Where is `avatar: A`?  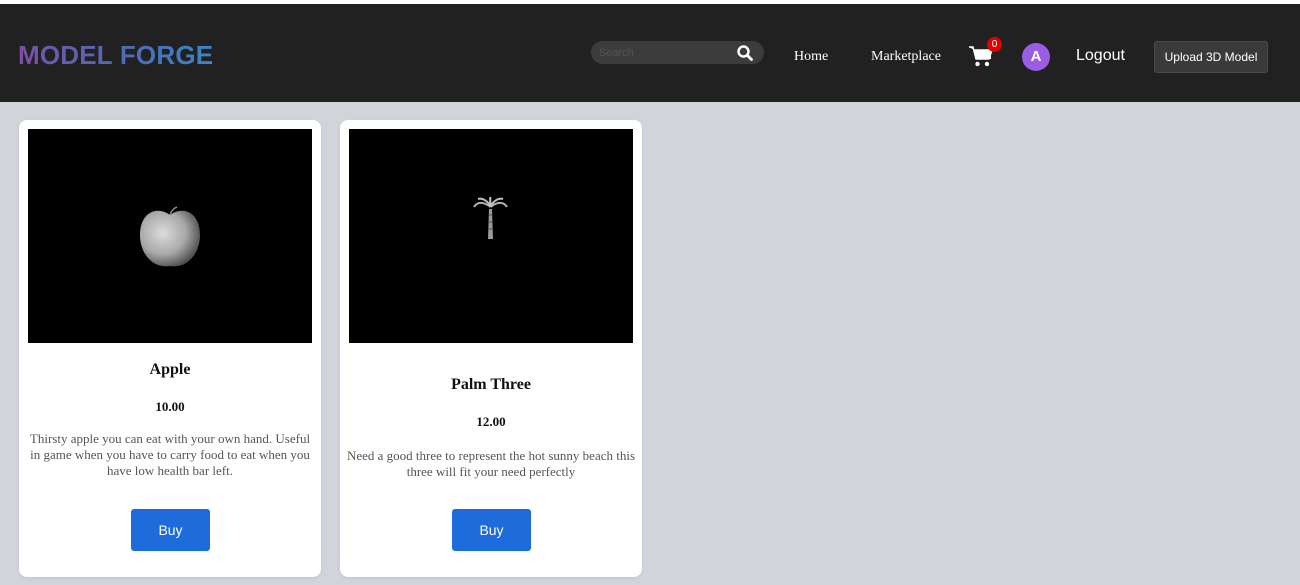 avatar: A is located at coordinates (1036, 57).